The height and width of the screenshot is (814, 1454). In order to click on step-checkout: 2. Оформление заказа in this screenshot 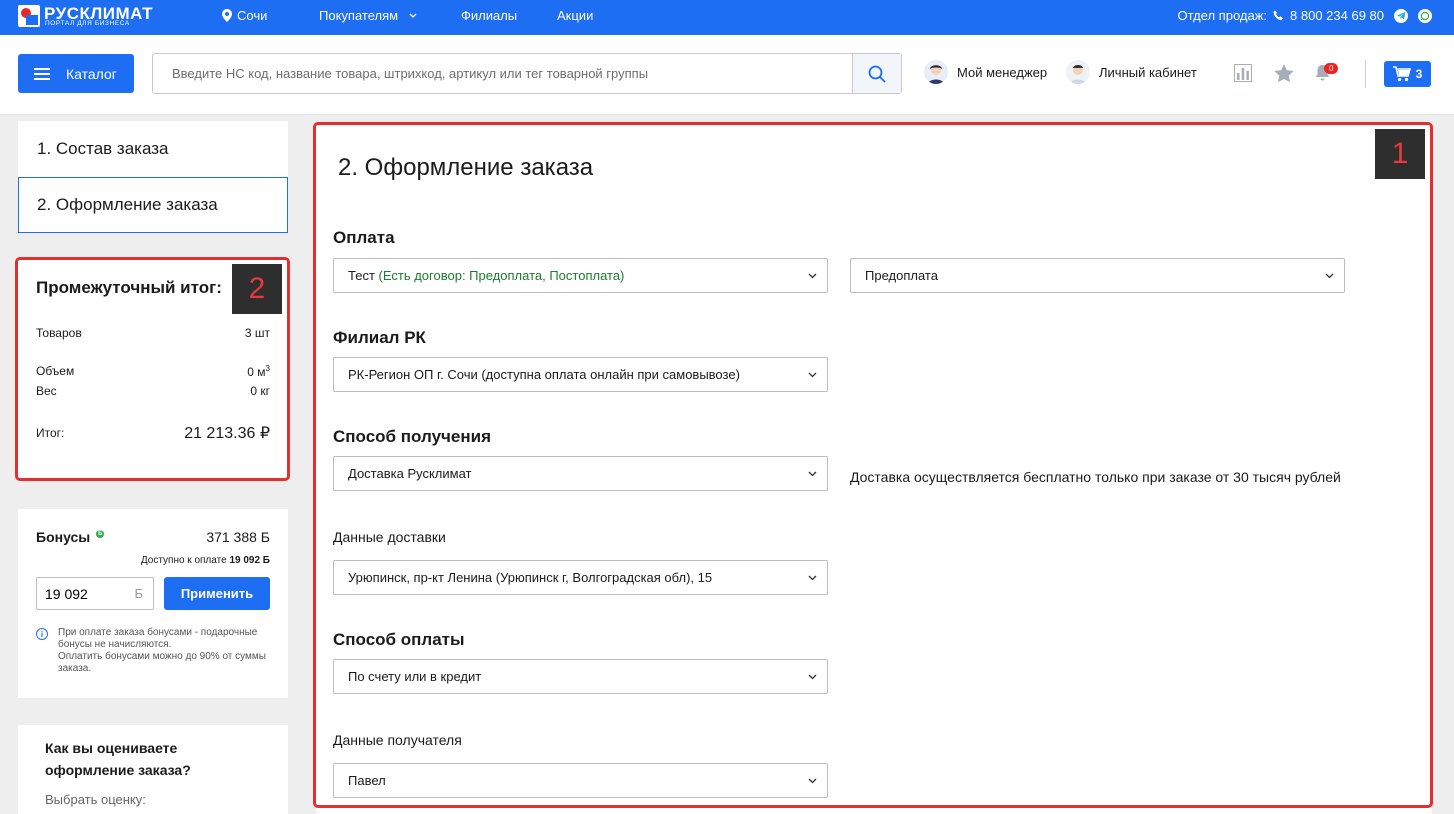, I will do `click(153, 205)`.